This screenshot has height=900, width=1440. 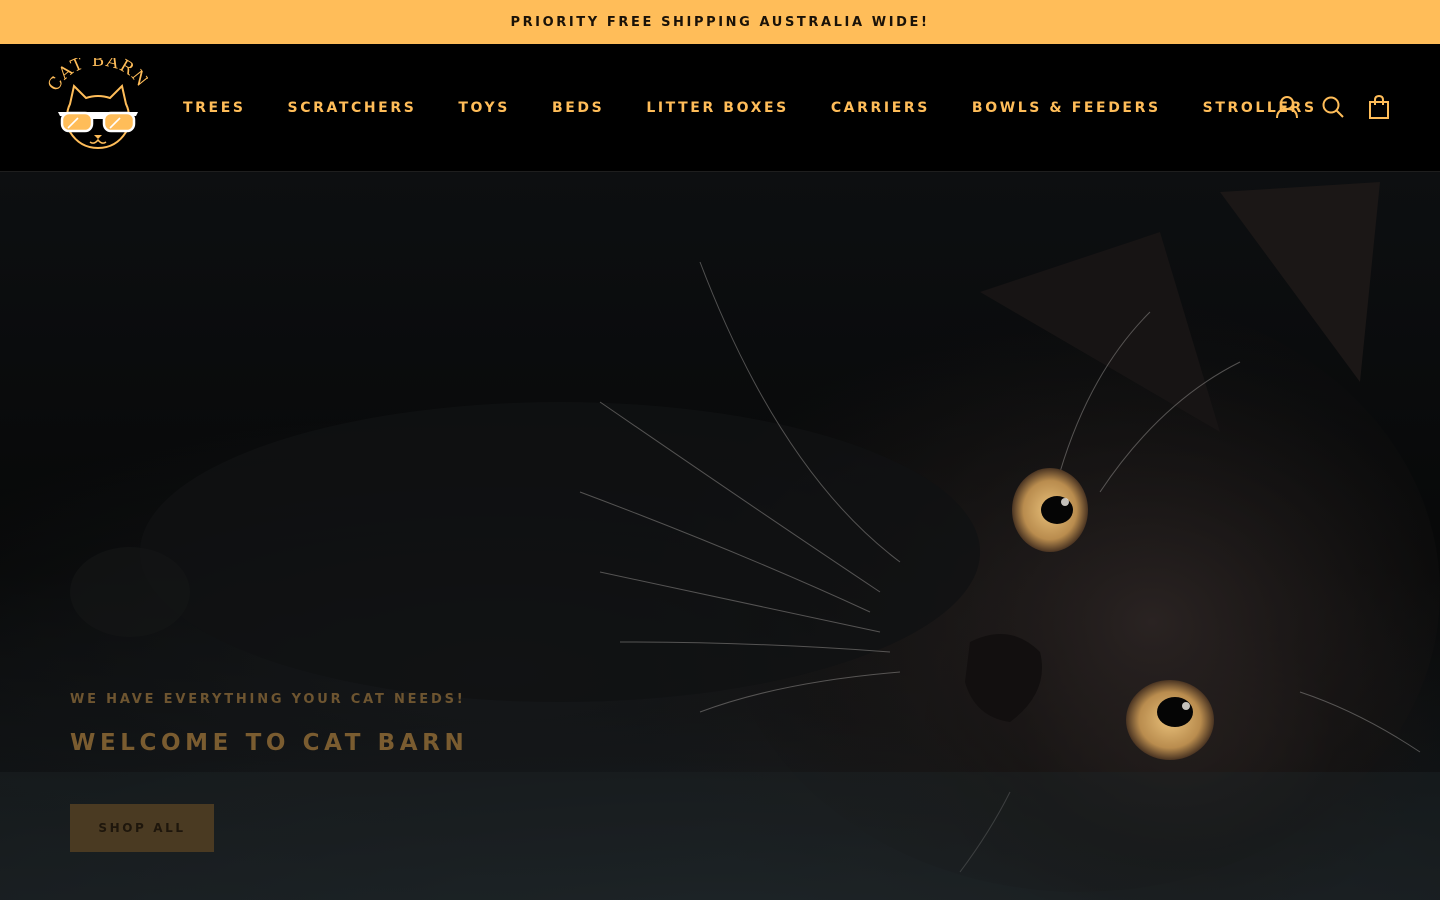 I want to click on search-icon, so click(x=1333, y=107).